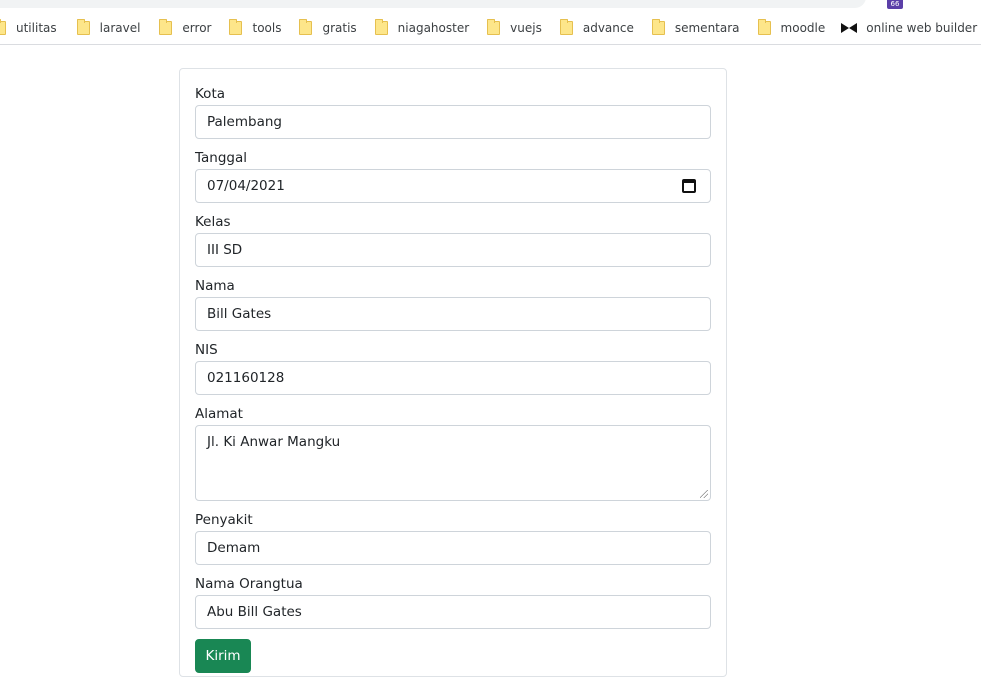 This screenshot has width=981, height=699. I want to click on nama-orangtua-label: Nama Orangtua, so click(249, 584).